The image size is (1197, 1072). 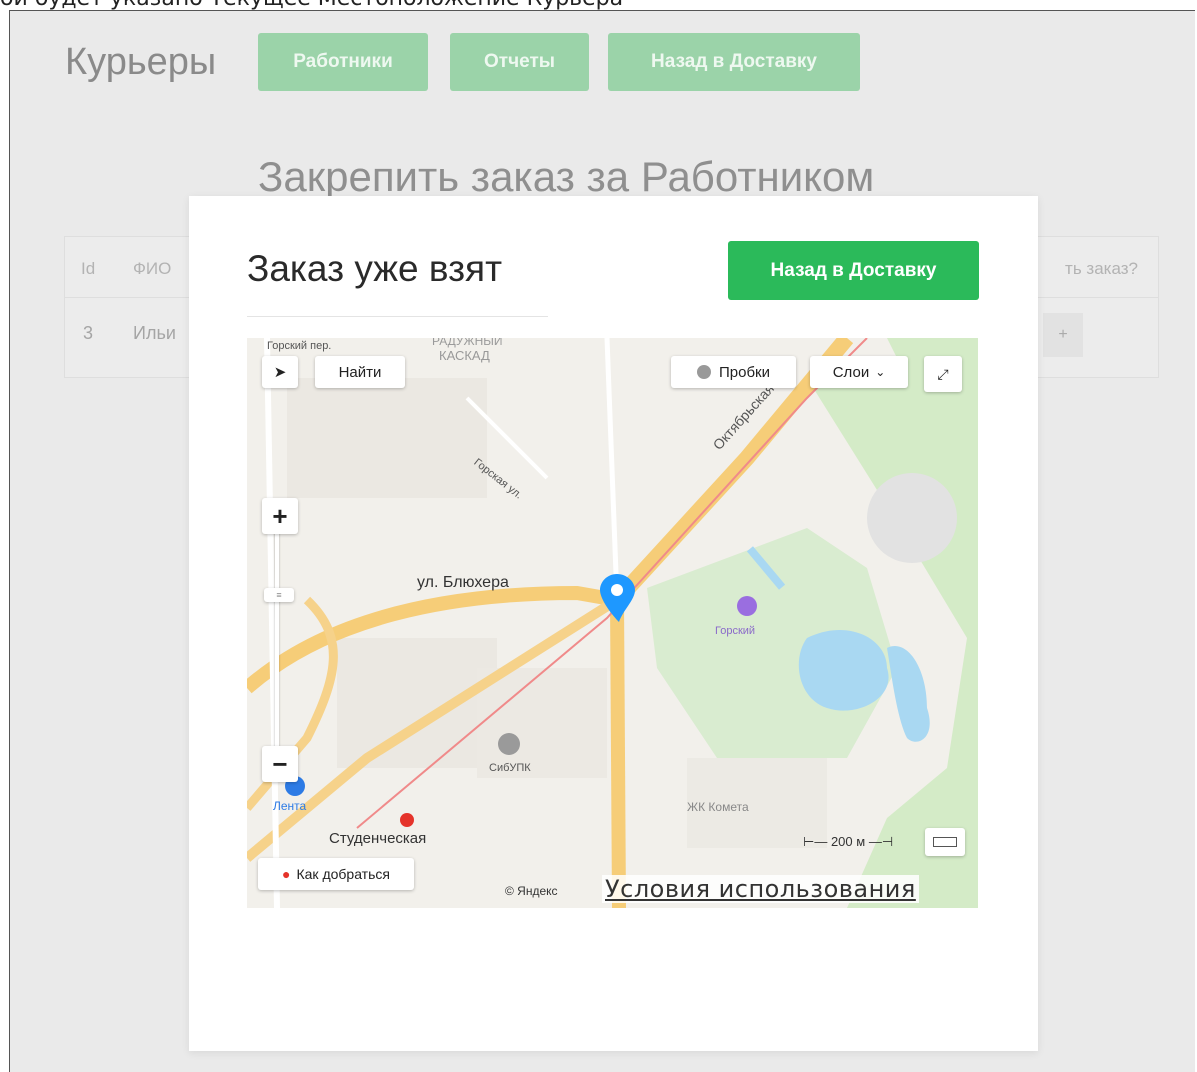 What do you see at coordinates (880, 372) in the screenshot?
I see `chevron-down-icon: ⌄` at bounding box center [880, 372].